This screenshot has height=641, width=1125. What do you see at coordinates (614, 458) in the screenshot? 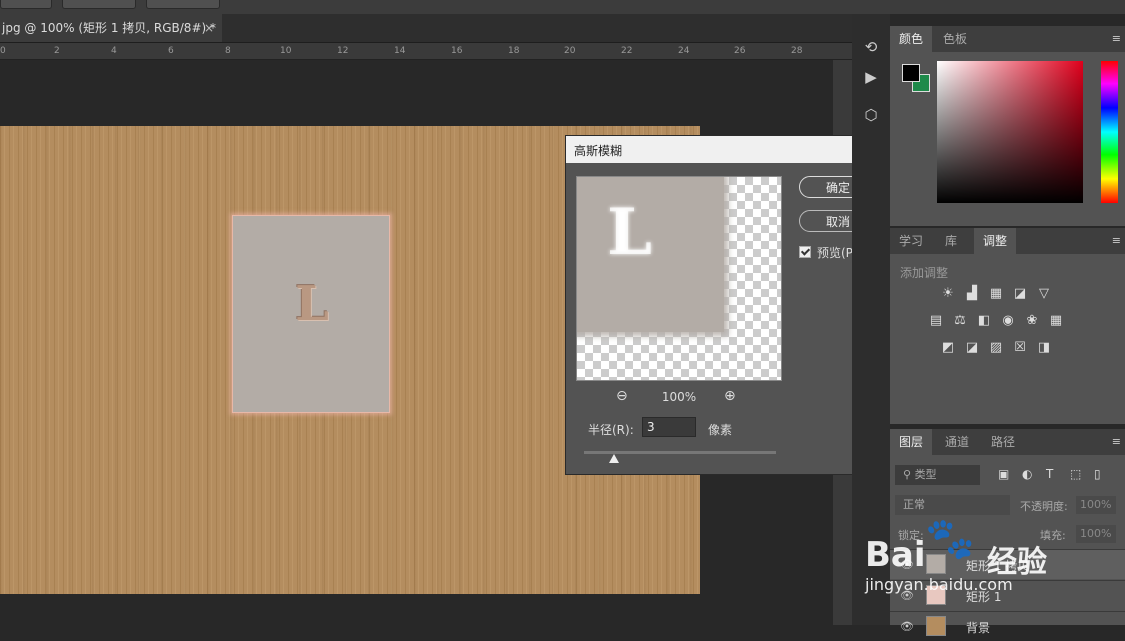
I see `radius-slider-thumb` at bounding box center [614, 458].